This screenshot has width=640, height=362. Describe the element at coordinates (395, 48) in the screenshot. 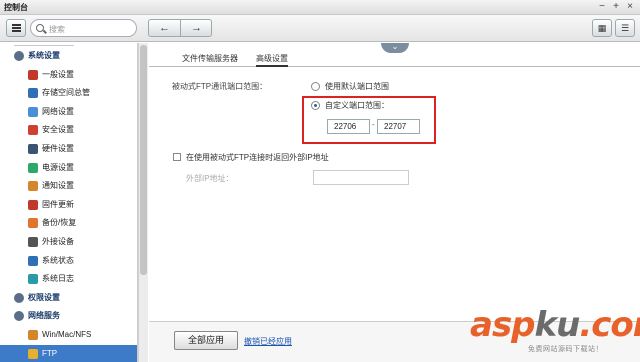

I see `collapse-toggle-icon: ⌄` at that location.